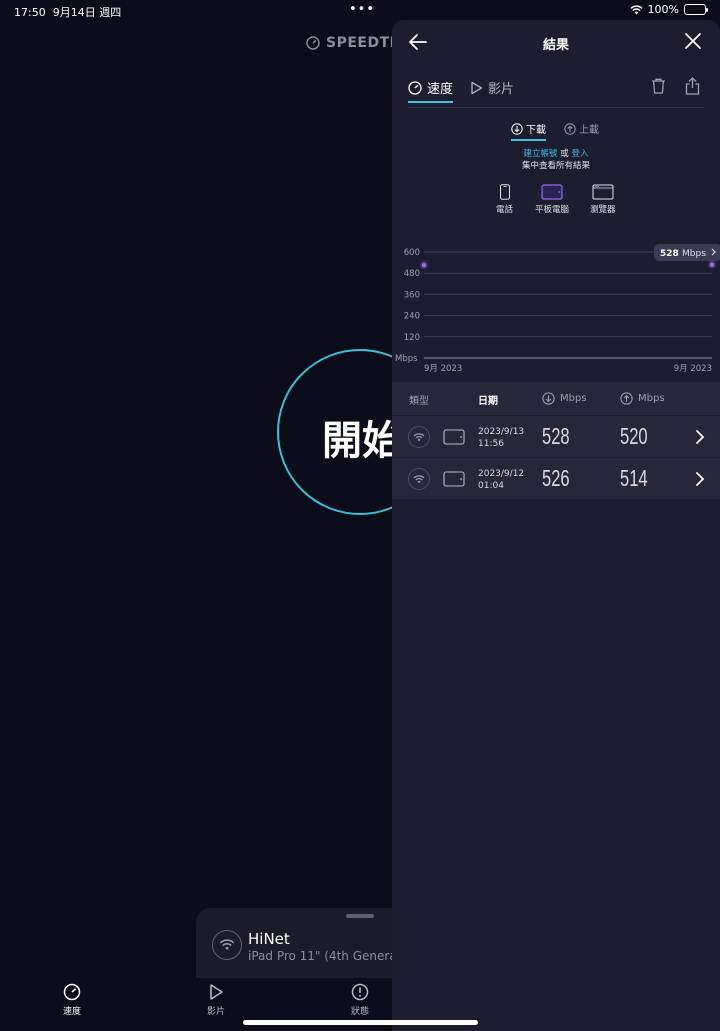  What do you see at coordinates (359, 1012) in the screenshot?
I see `tab-status-label: 狀態` at bounding box center [359, 1012].